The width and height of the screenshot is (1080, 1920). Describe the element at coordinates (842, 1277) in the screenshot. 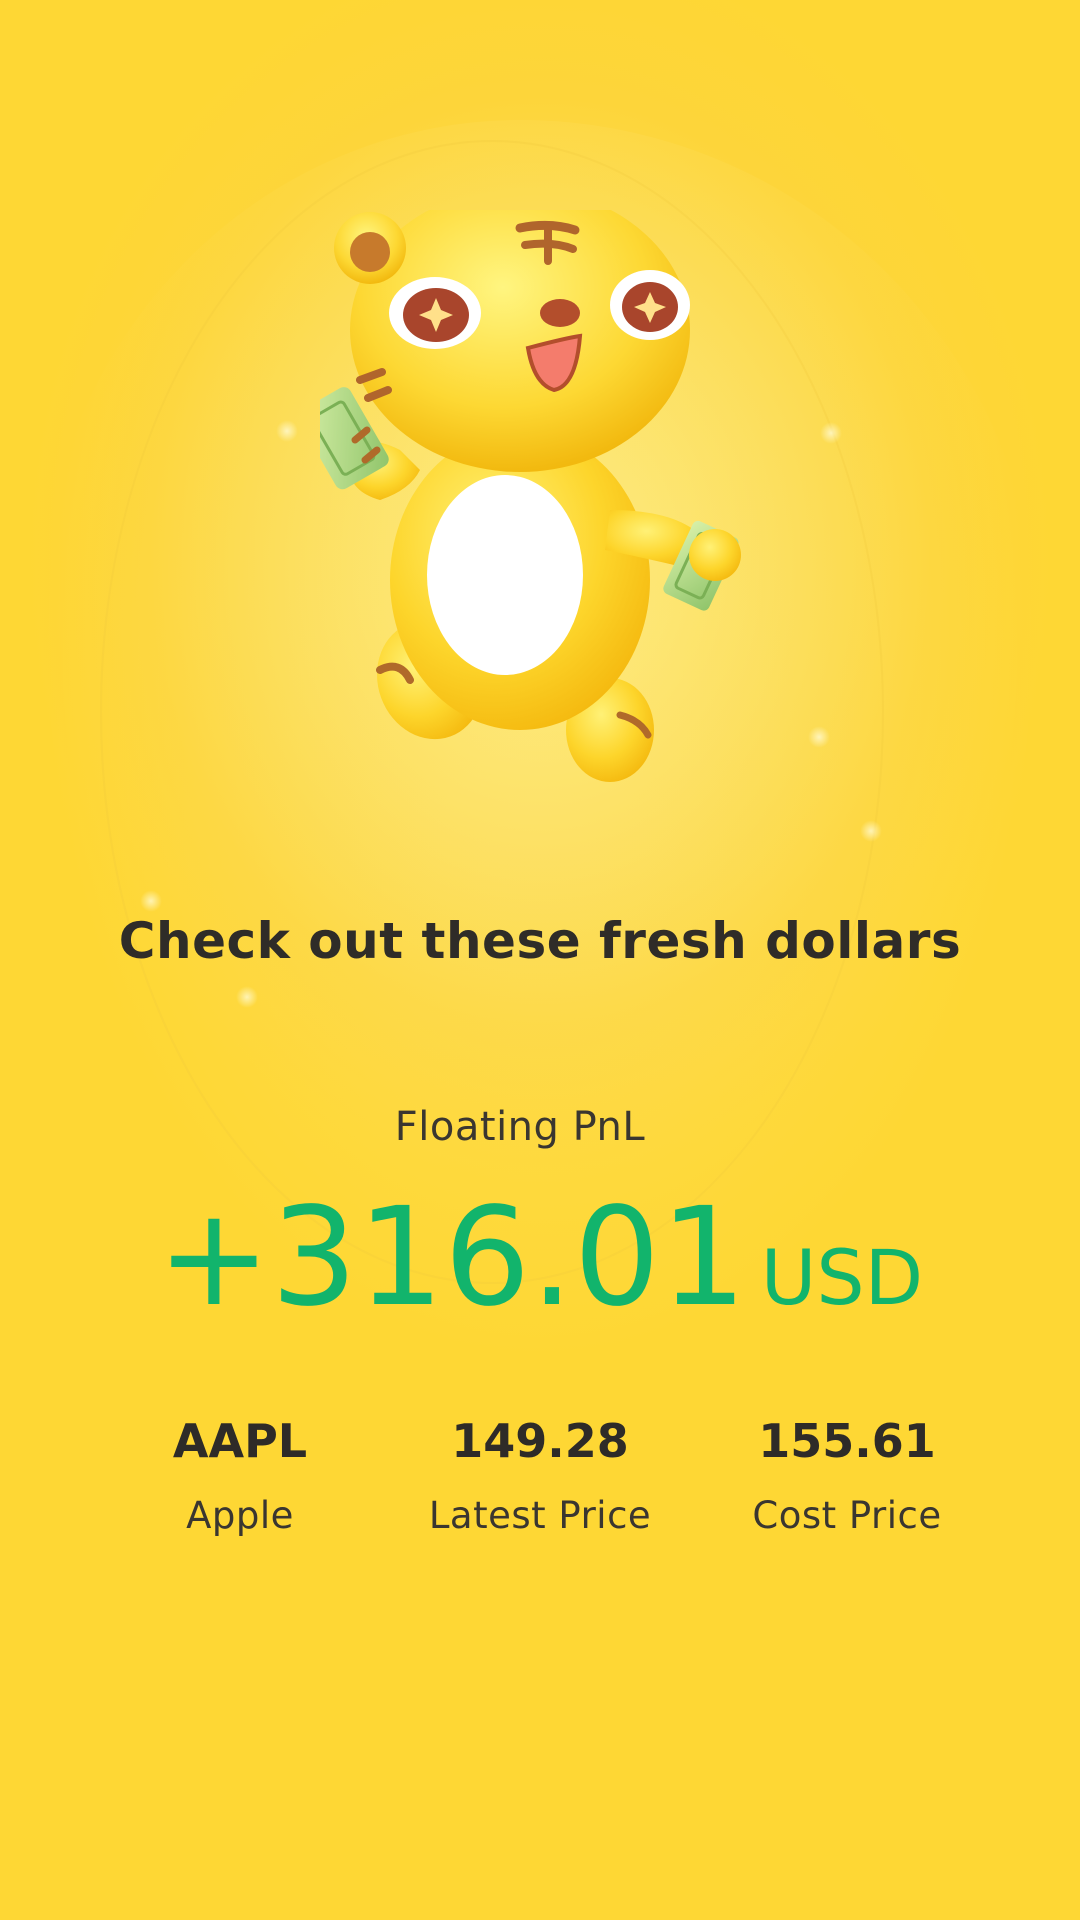

I see `pnl-currency: USD` at that location.